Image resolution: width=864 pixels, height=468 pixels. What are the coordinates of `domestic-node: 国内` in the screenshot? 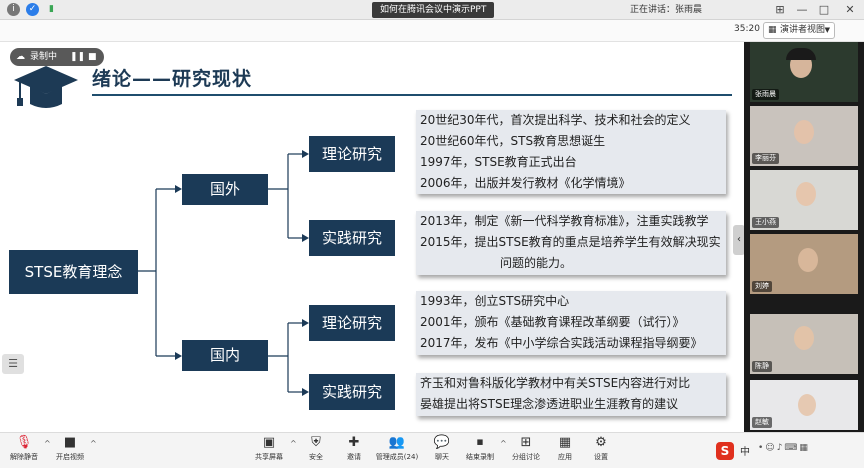 It's located at (225, 355).